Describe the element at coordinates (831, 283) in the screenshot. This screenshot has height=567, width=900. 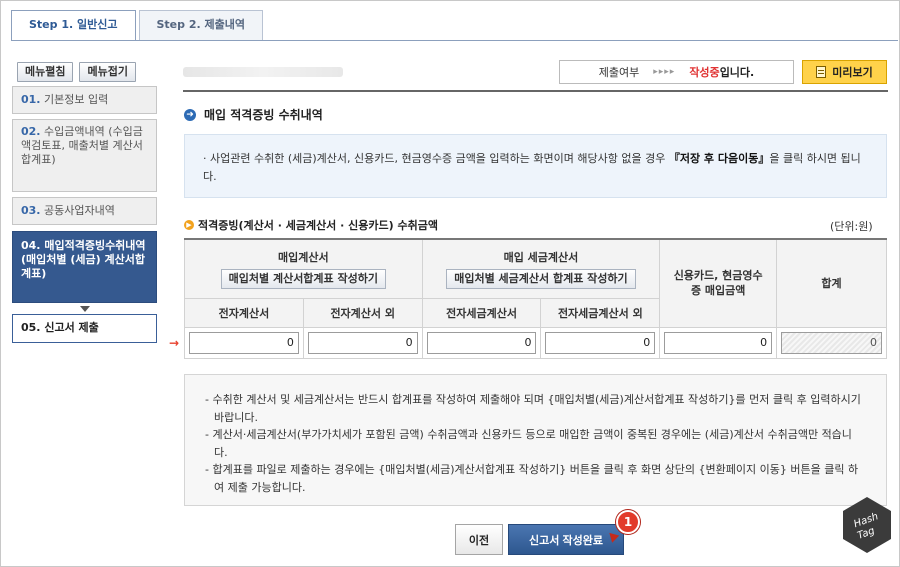
I see `total-header: 합계` at that location.